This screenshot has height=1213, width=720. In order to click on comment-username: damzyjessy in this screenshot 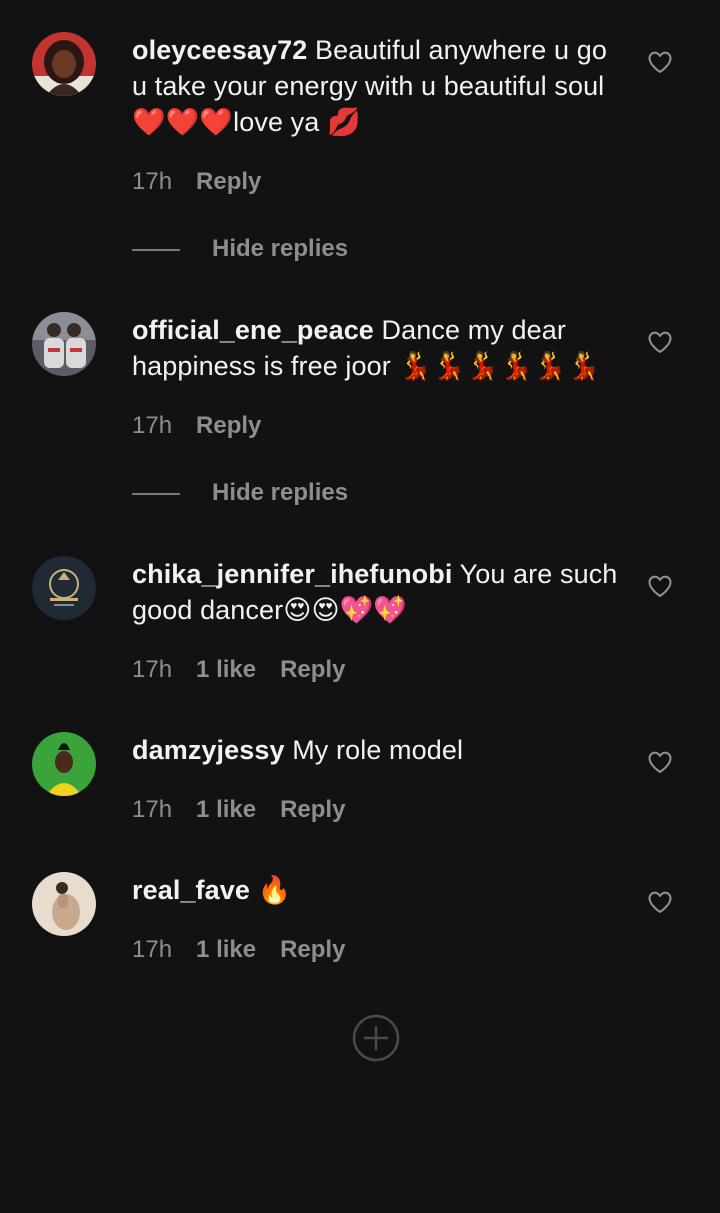, I will do `click(208, 750)`.